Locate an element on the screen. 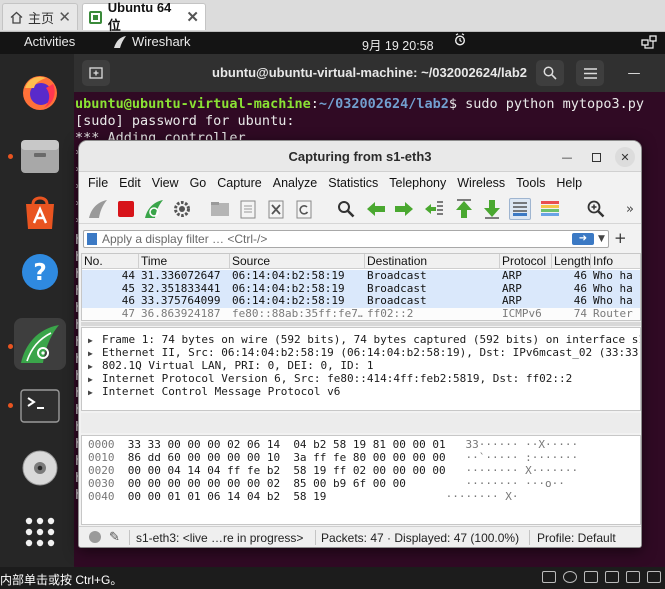  close-button: ✕ is located at coordinates (625, 157).